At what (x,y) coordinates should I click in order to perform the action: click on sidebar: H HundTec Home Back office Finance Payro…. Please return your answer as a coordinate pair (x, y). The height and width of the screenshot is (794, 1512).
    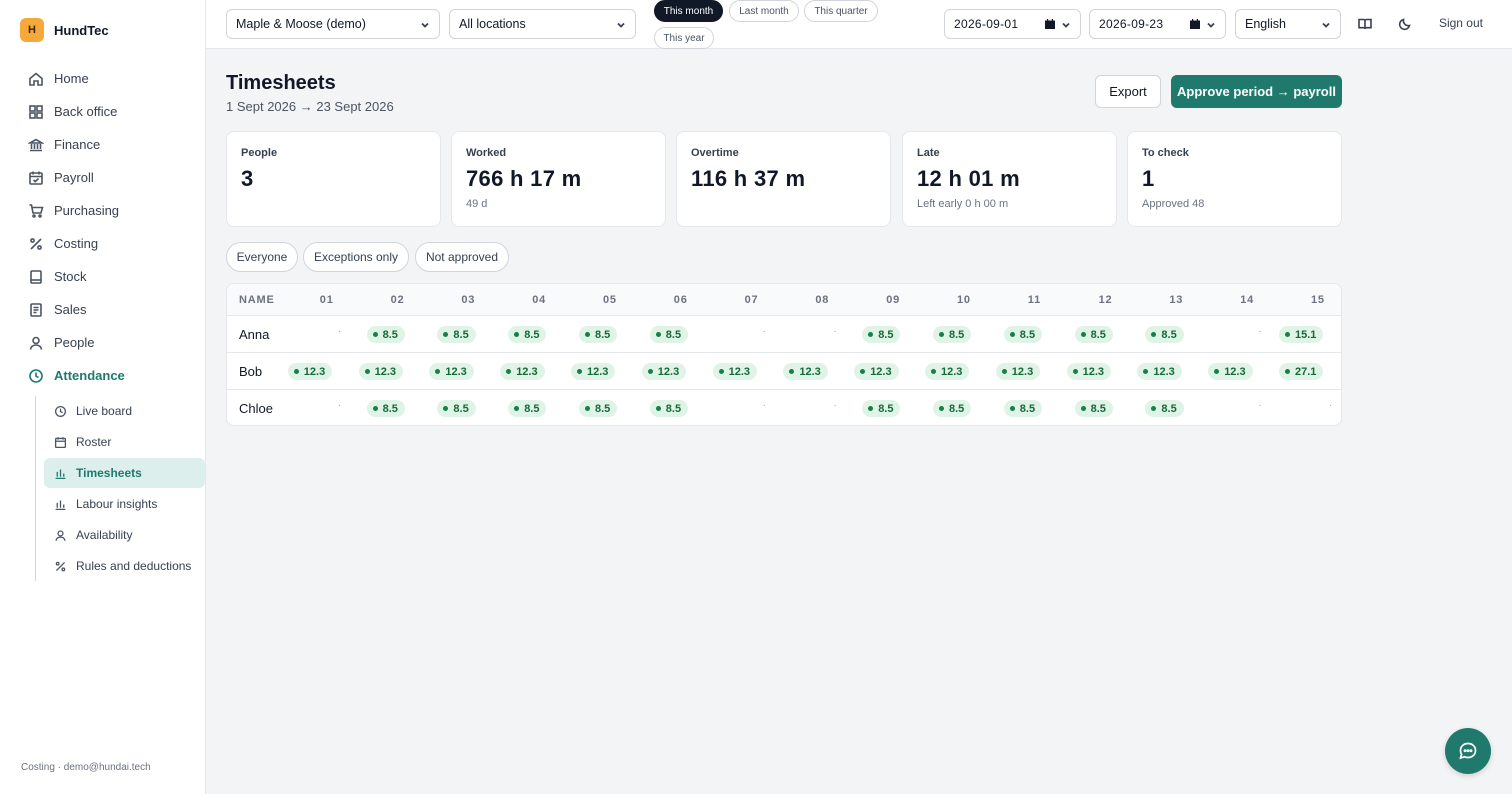
    Looking at the image, I should click on (103, 397).